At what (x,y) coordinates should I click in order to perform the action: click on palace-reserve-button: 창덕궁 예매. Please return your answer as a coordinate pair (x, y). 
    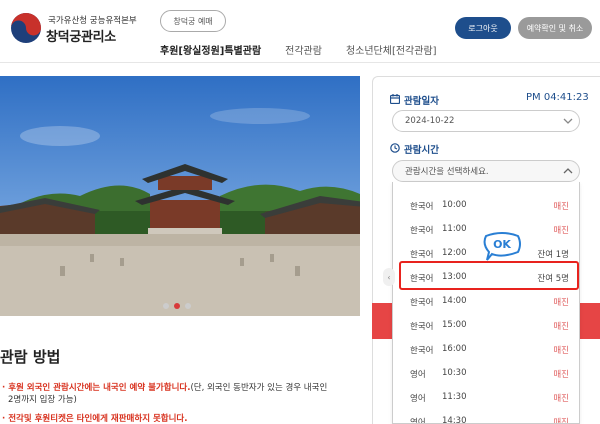
    Looking at the image, I should click on (193, 21).